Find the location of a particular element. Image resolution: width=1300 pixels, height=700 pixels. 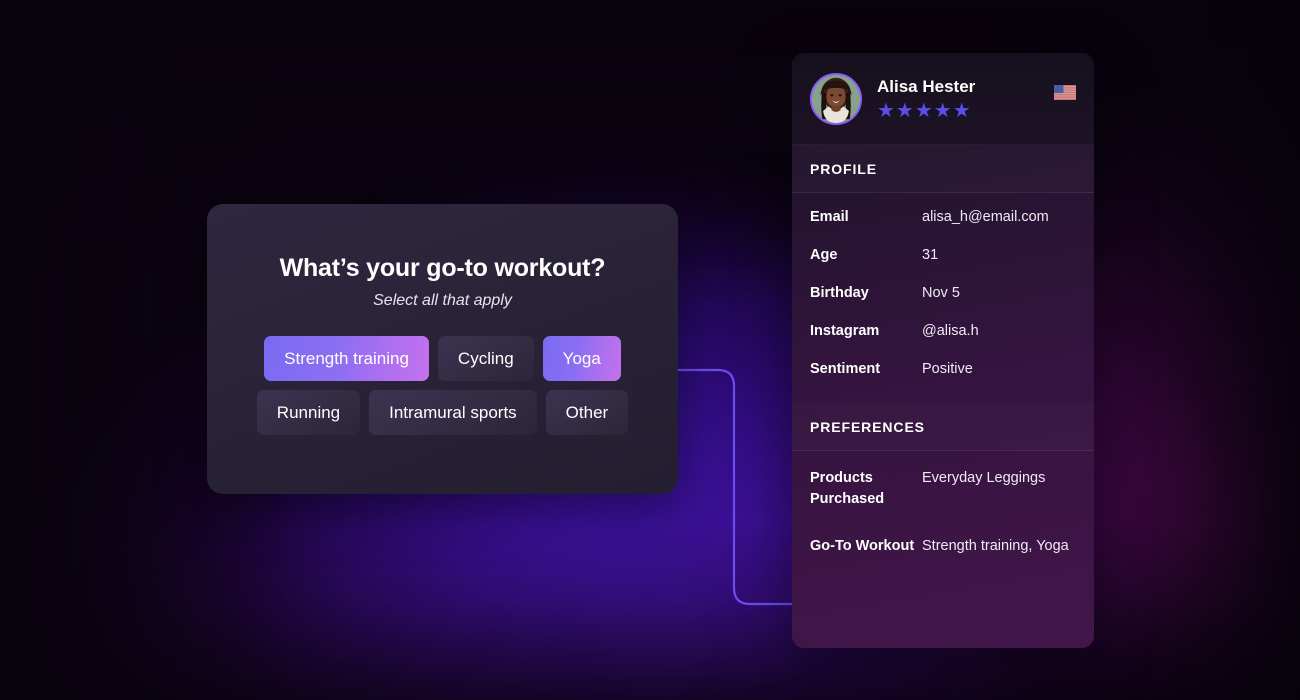

section-header-preferences: PREFERENCES is located at coordinates (943, 427).